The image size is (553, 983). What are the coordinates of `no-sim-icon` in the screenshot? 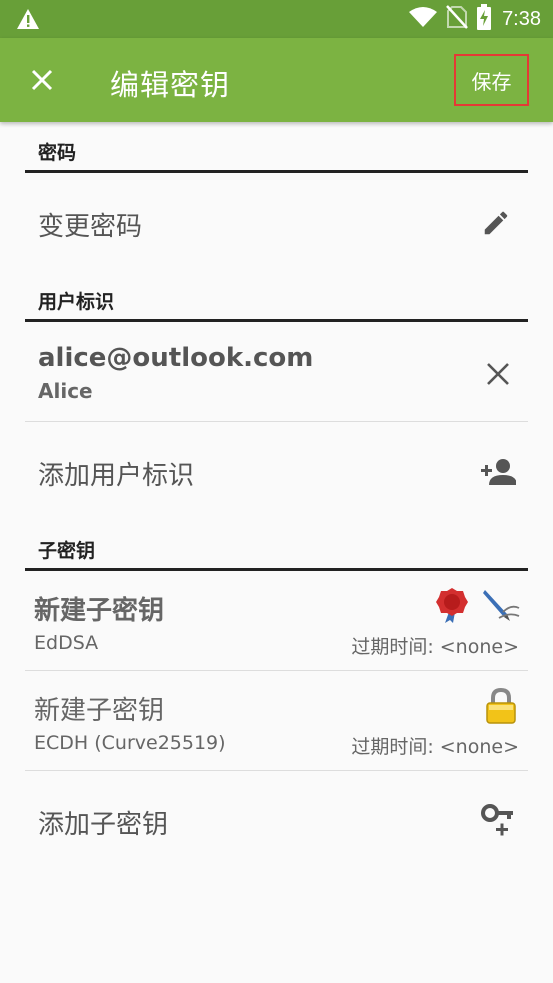 It's located at (461, 19).